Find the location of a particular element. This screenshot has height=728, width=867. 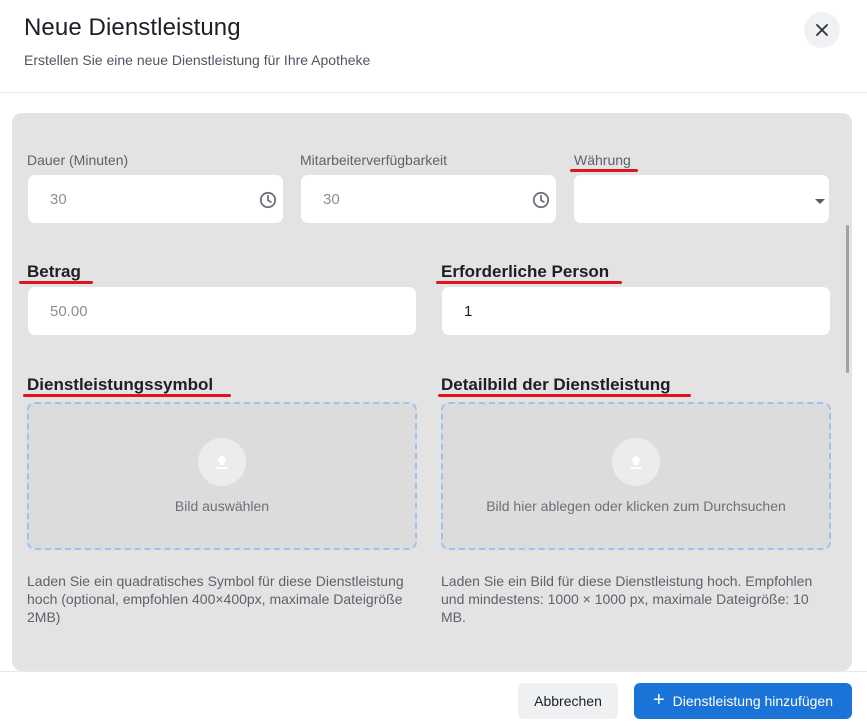

currency-label: Währung is located at coordinates (602, 160).